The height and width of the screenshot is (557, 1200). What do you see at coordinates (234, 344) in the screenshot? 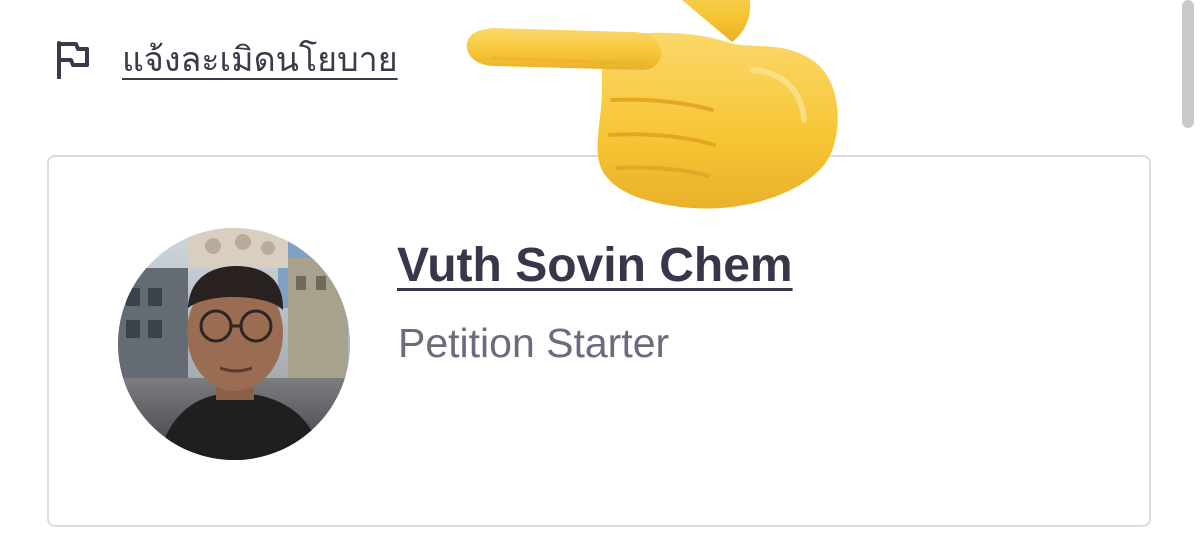
I see `avatar` at bounding box center [234, 344].